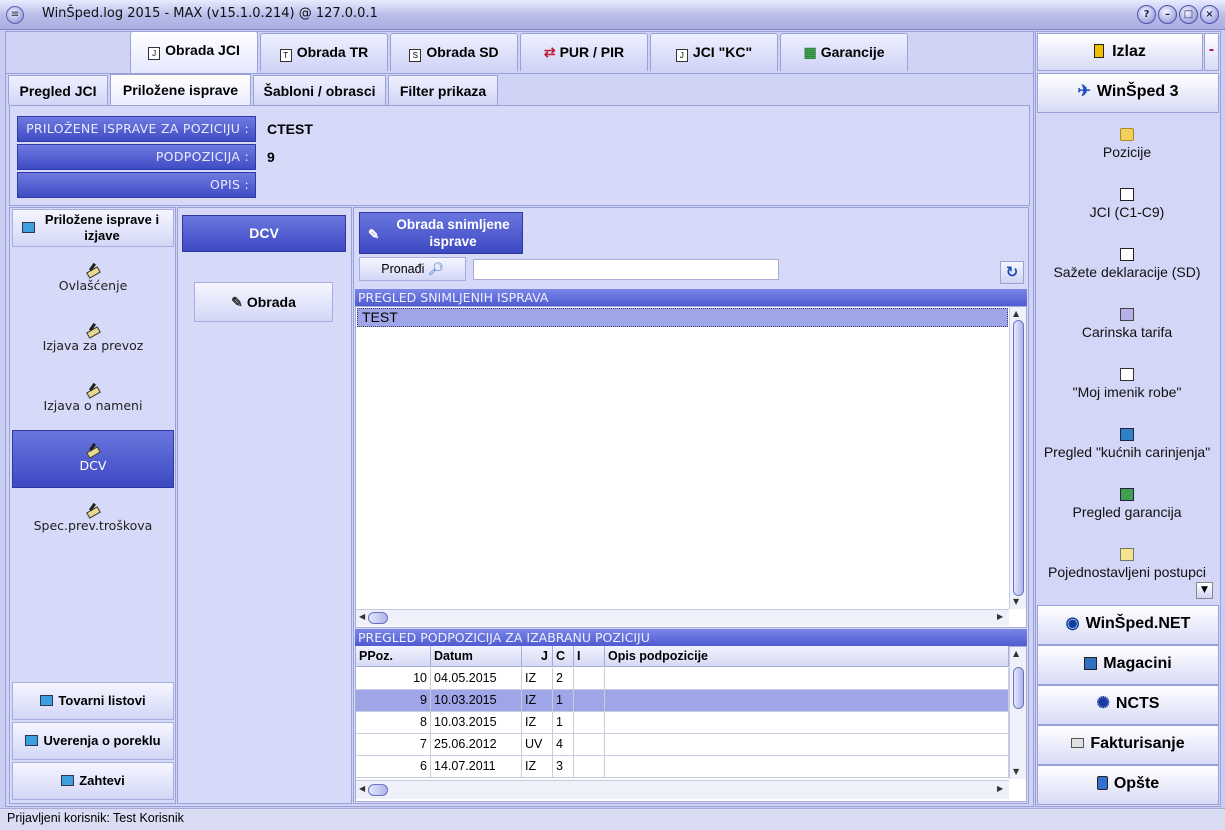 Image resolution: width=1225 pixels, height=830 pixels. Describe the element at coordinates (807, 767) in the screenshot. I see `cell-opis` at that location.